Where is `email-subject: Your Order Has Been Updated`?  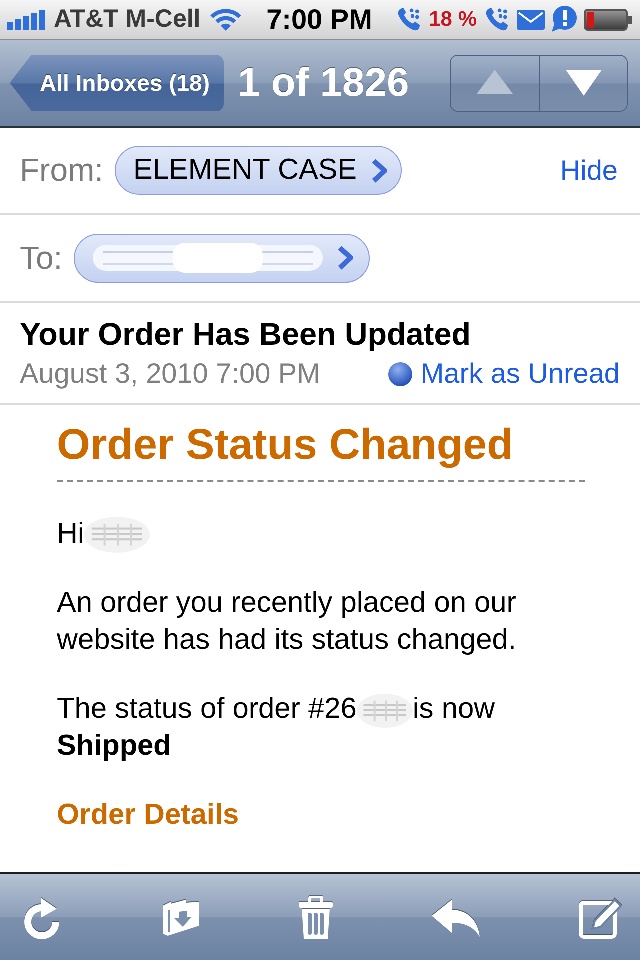
email-subject: Your Order Has Been Updated is located at coordinates (246, 334).